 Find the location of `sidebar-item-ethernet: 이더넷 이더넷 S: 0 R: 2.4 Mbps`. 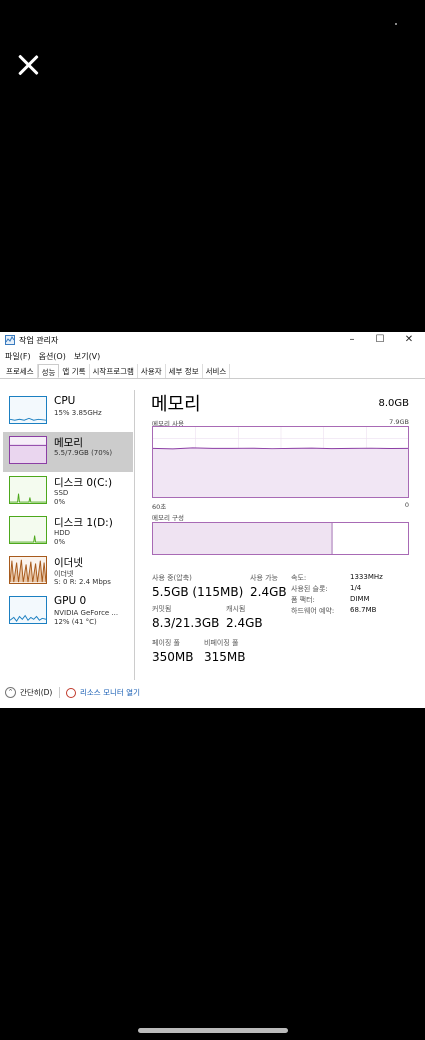

sidebar-item-ethernet: 이더넷 이더넷 S: 0 R: 2.4 Mbps is located at coordinates (68, 572).